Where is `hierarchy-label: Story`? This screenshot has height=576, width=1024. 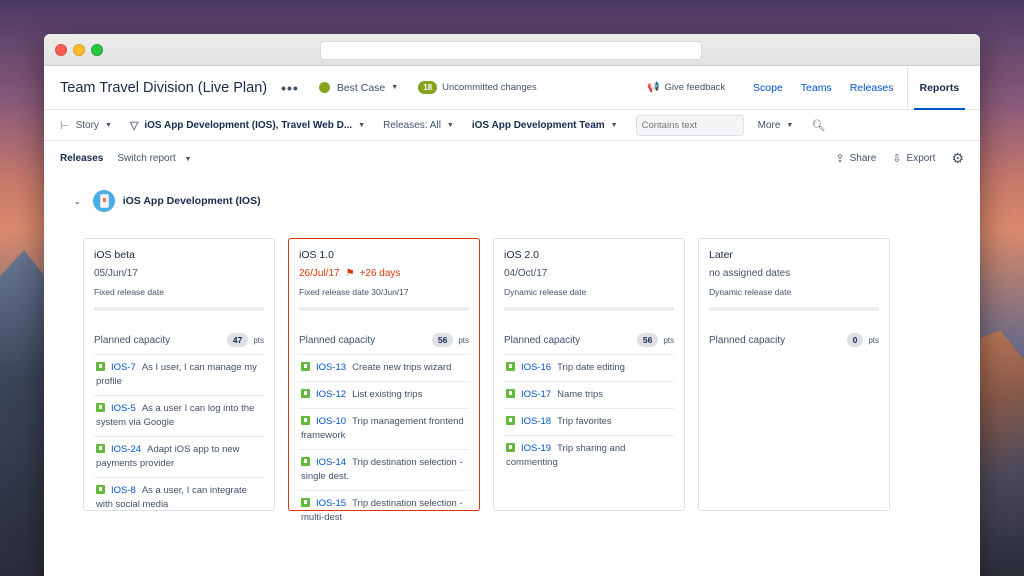
hierarchy-label: Story is located at coordinates (87, 125).